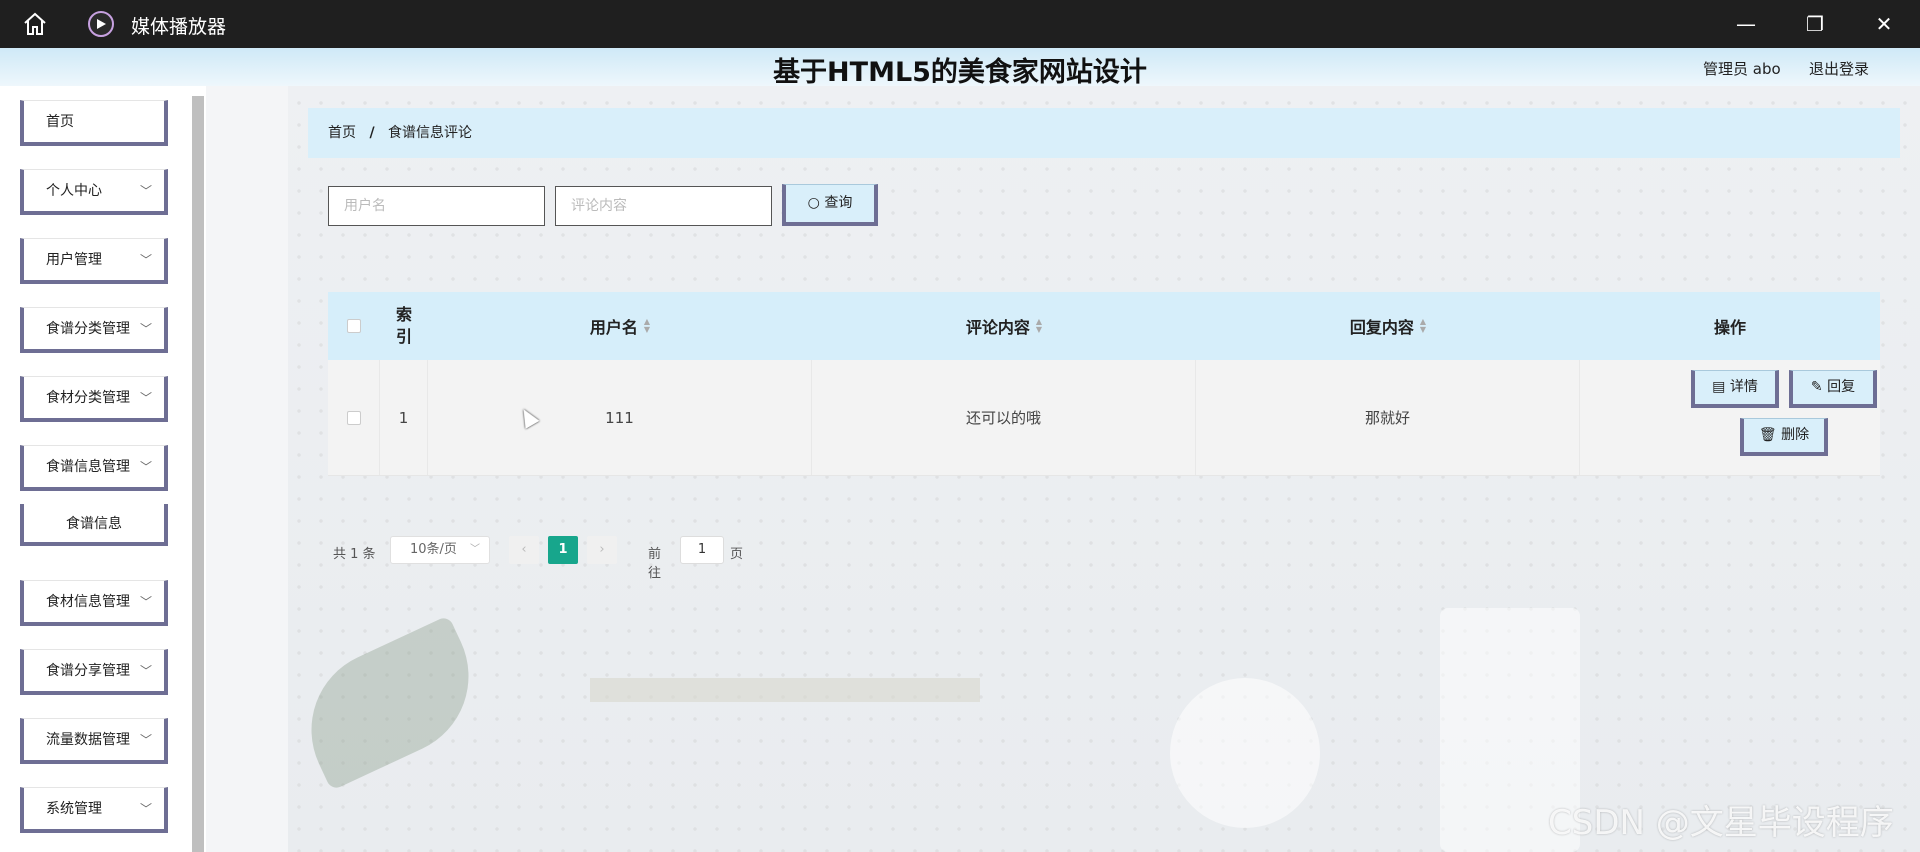 The height and width of the screenshot is (852, 1920). I want to click on user-info: 管理员 abo, so click(1742, 69).